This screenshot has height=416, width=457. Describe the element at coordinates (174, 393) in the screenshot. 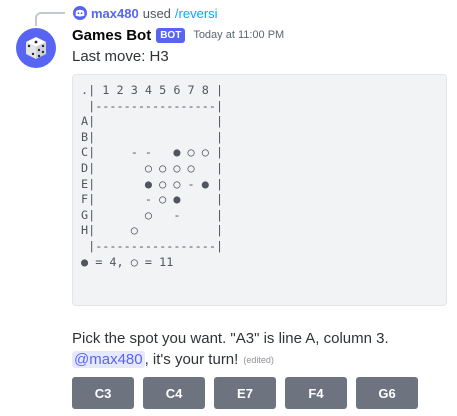

I see `move-button-c4: C4` at that location.